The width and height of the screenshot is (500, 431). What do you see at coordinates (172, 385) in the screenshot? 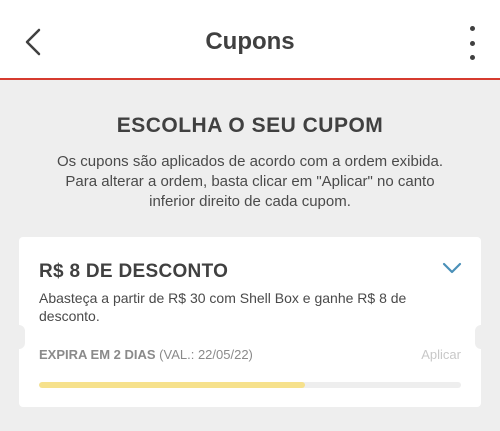
I see `expiry-progress-fill` at bounding box center [172, 385].